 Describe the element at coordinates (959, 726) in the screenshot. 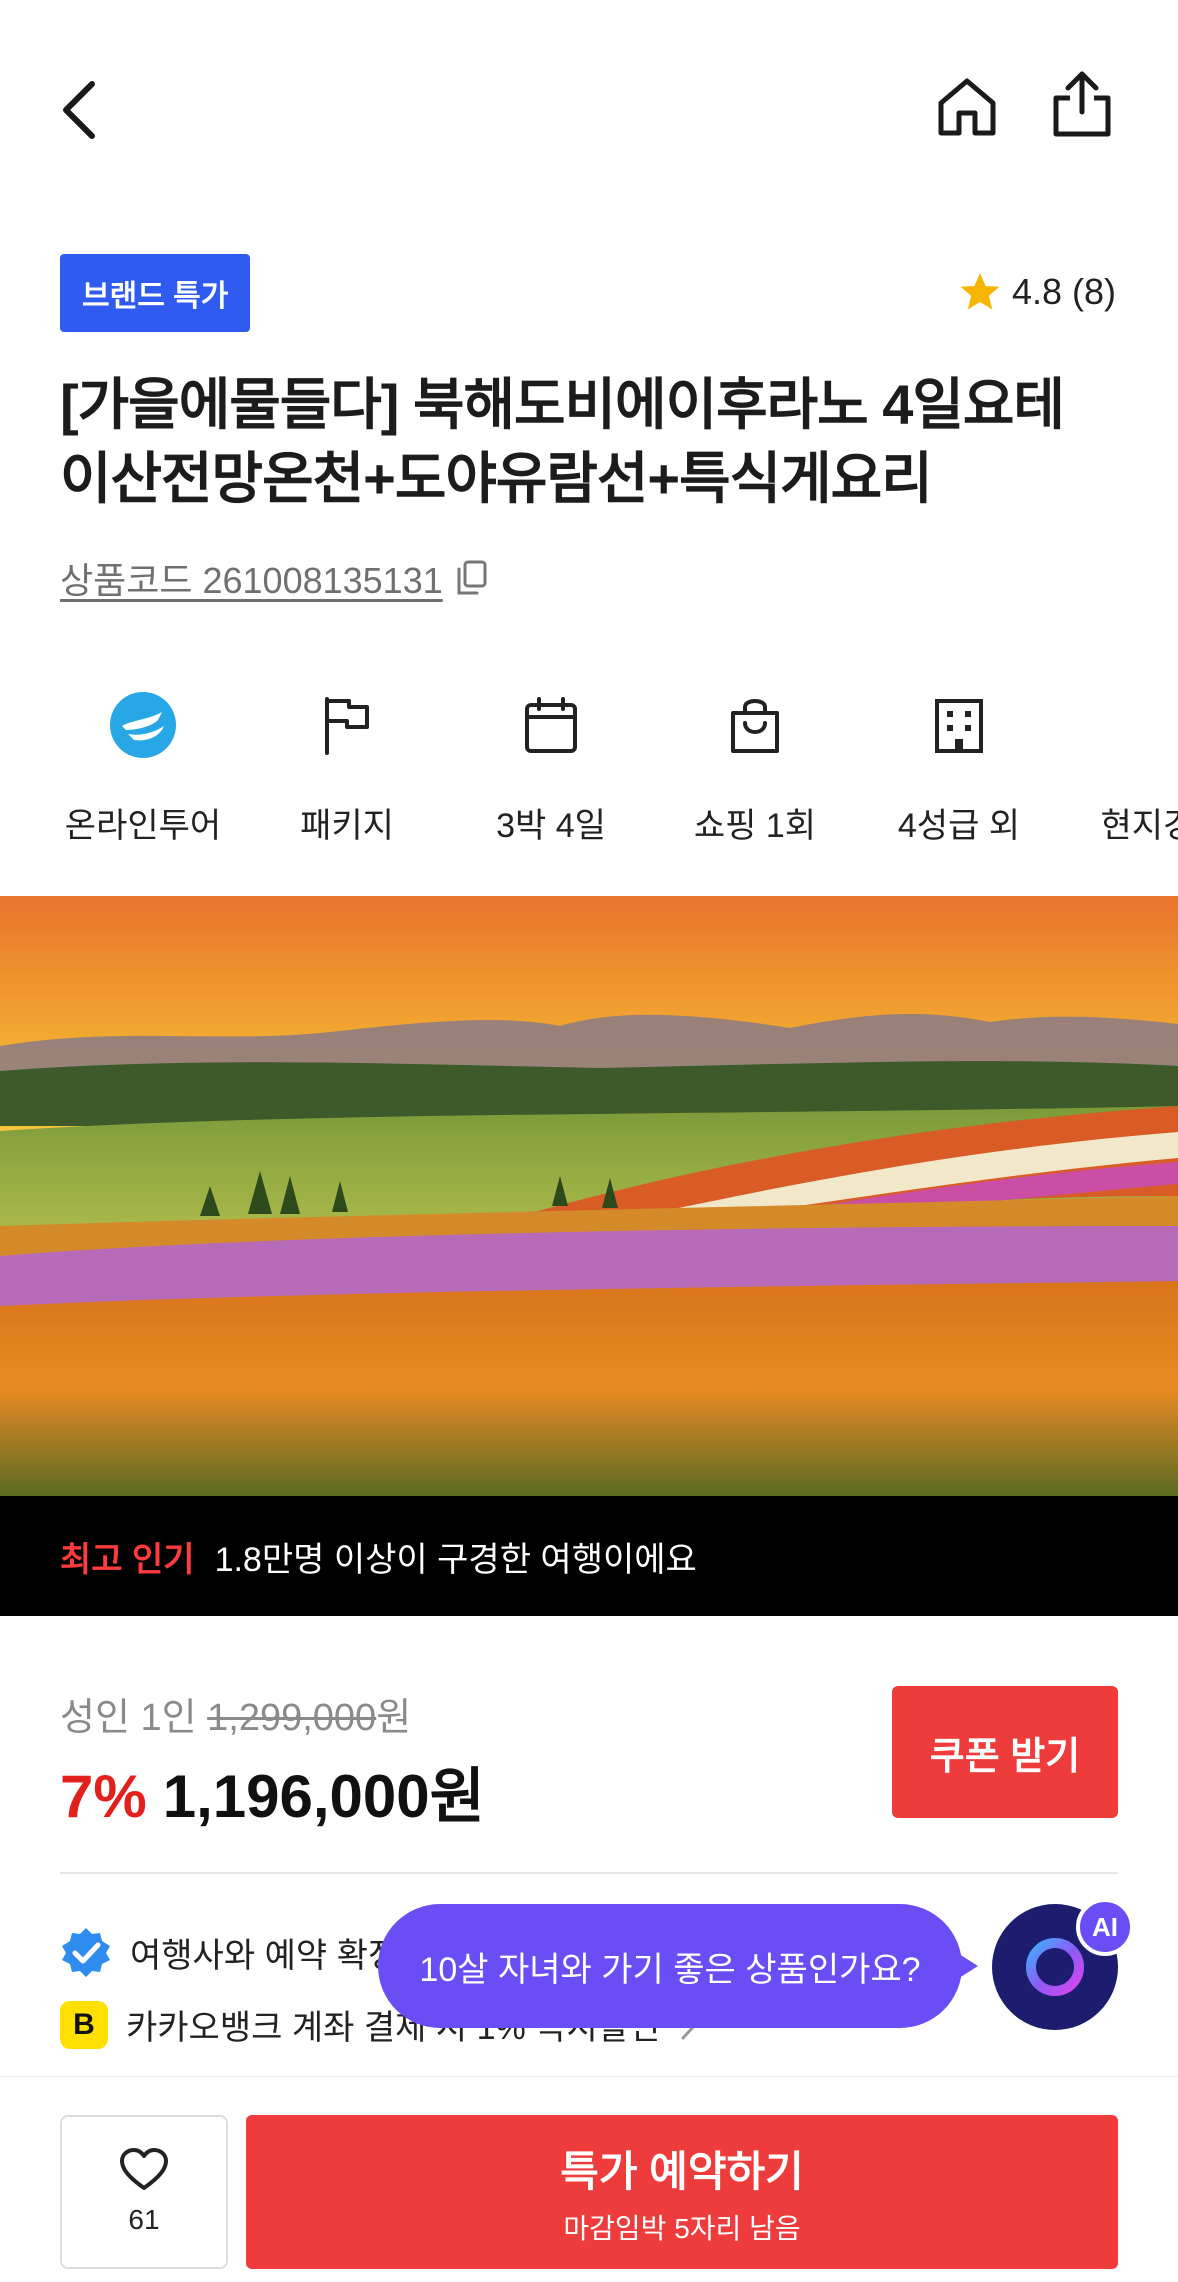

I see `hotel-icon` at that location.